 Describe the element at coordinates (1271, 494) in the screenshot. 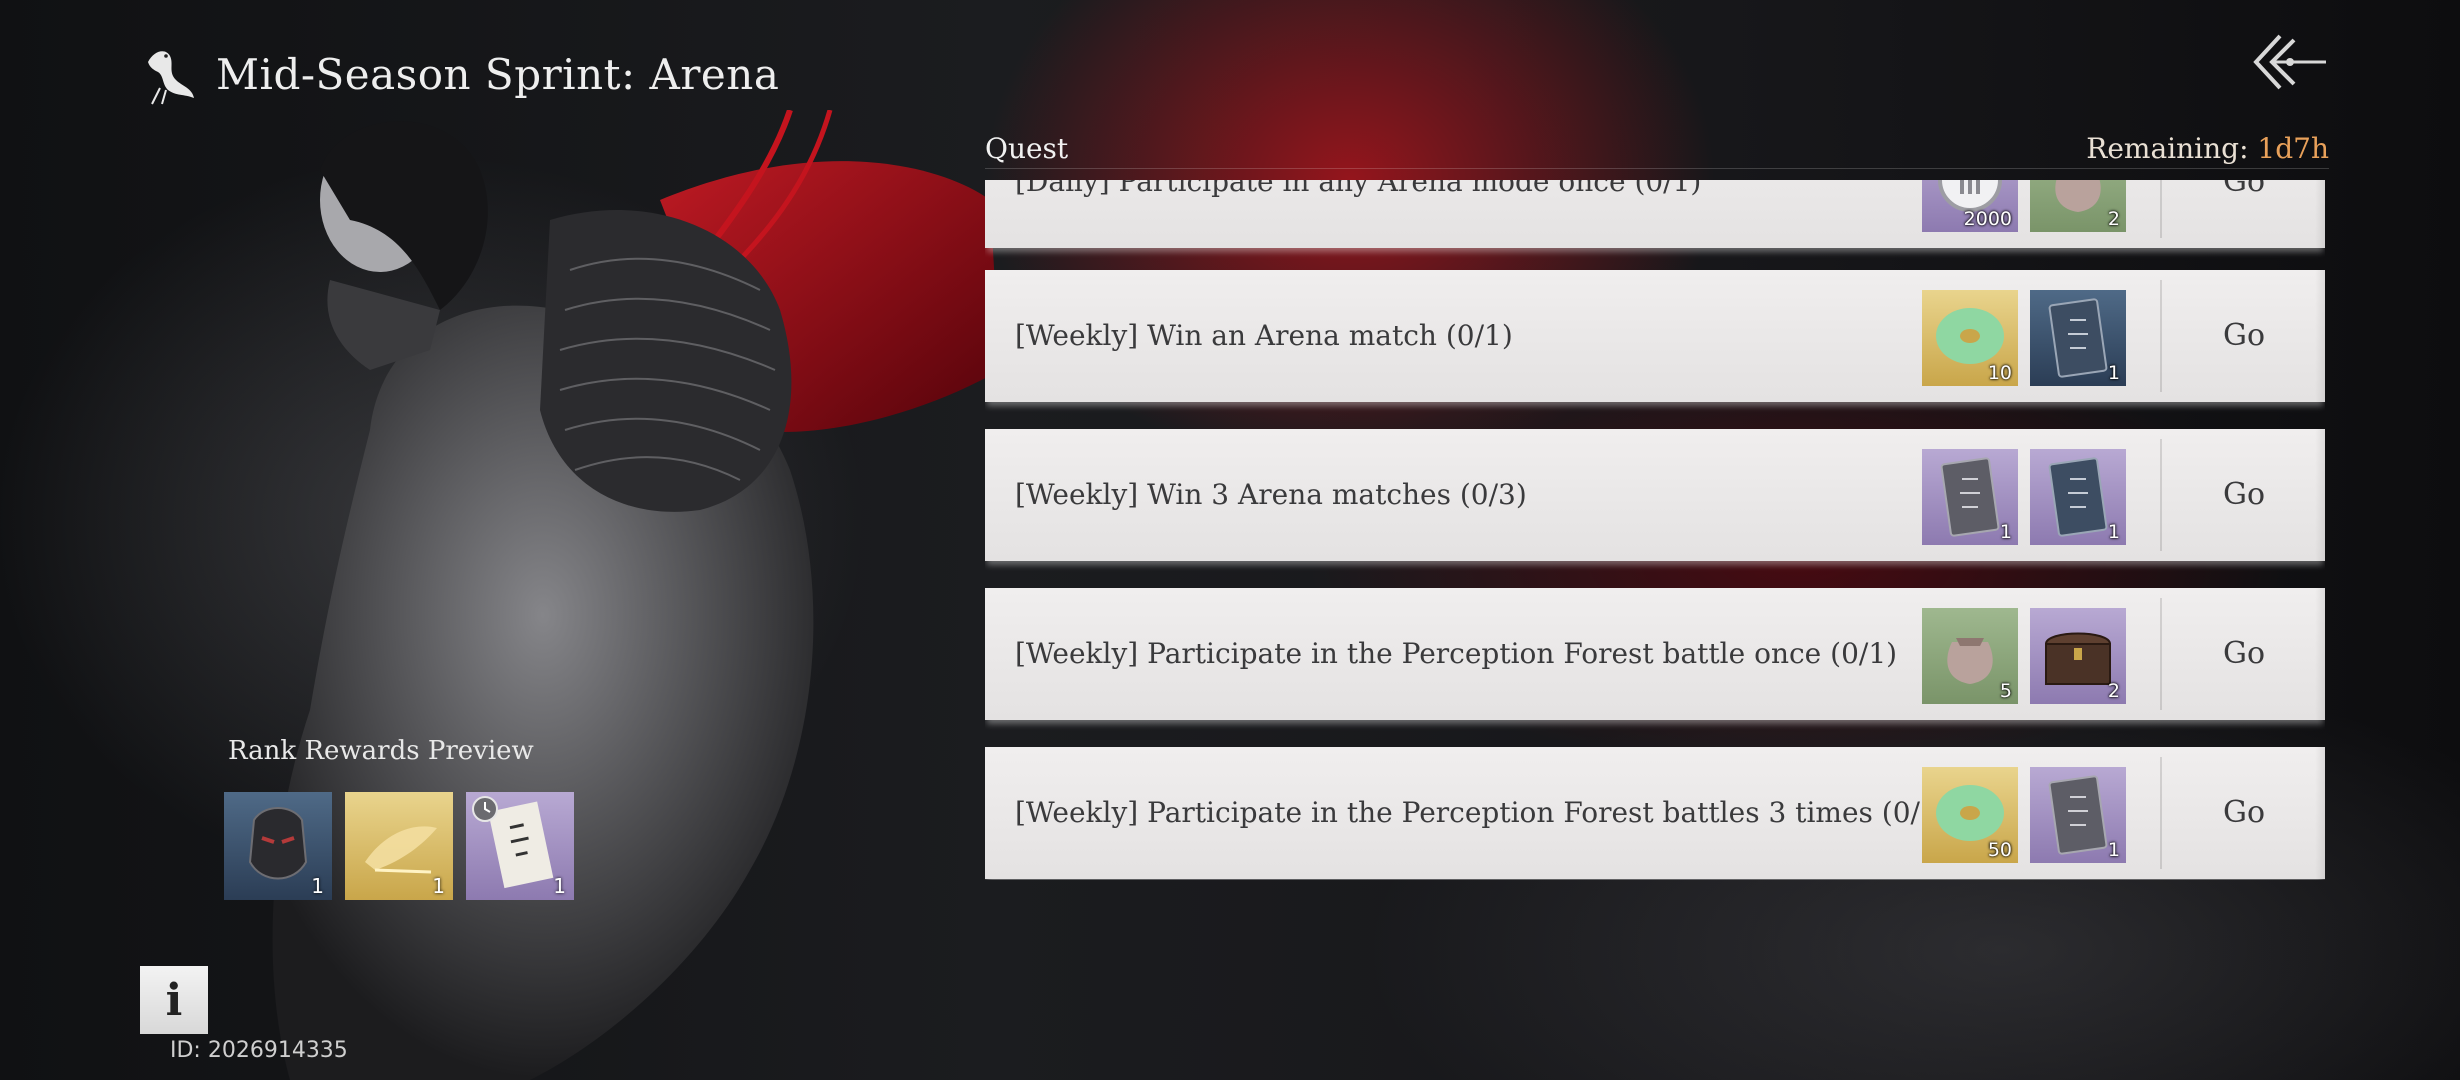

I see `quest-text: [Weekly] Win 3 Arena matches (0/3)` at that location.